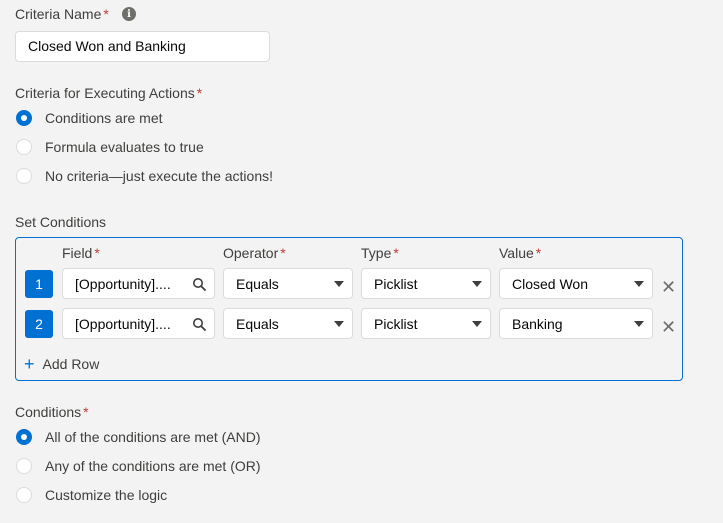  Describe the element at coordinates (29, 364) in the screenshot. I see `plus-icon: +` at that location.